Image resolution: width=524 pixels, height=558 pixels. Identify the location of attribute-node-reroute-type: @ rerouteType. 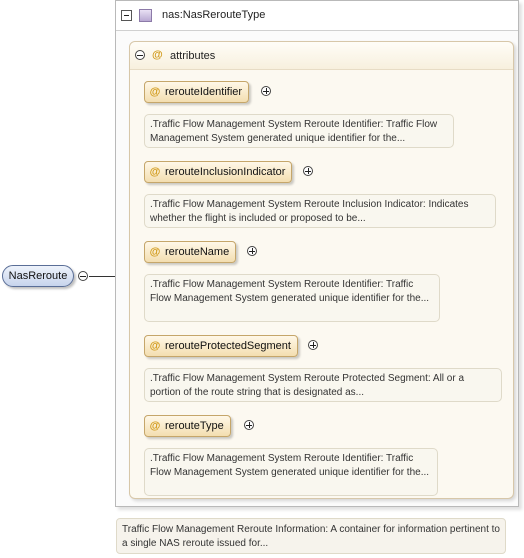
(187, 426).